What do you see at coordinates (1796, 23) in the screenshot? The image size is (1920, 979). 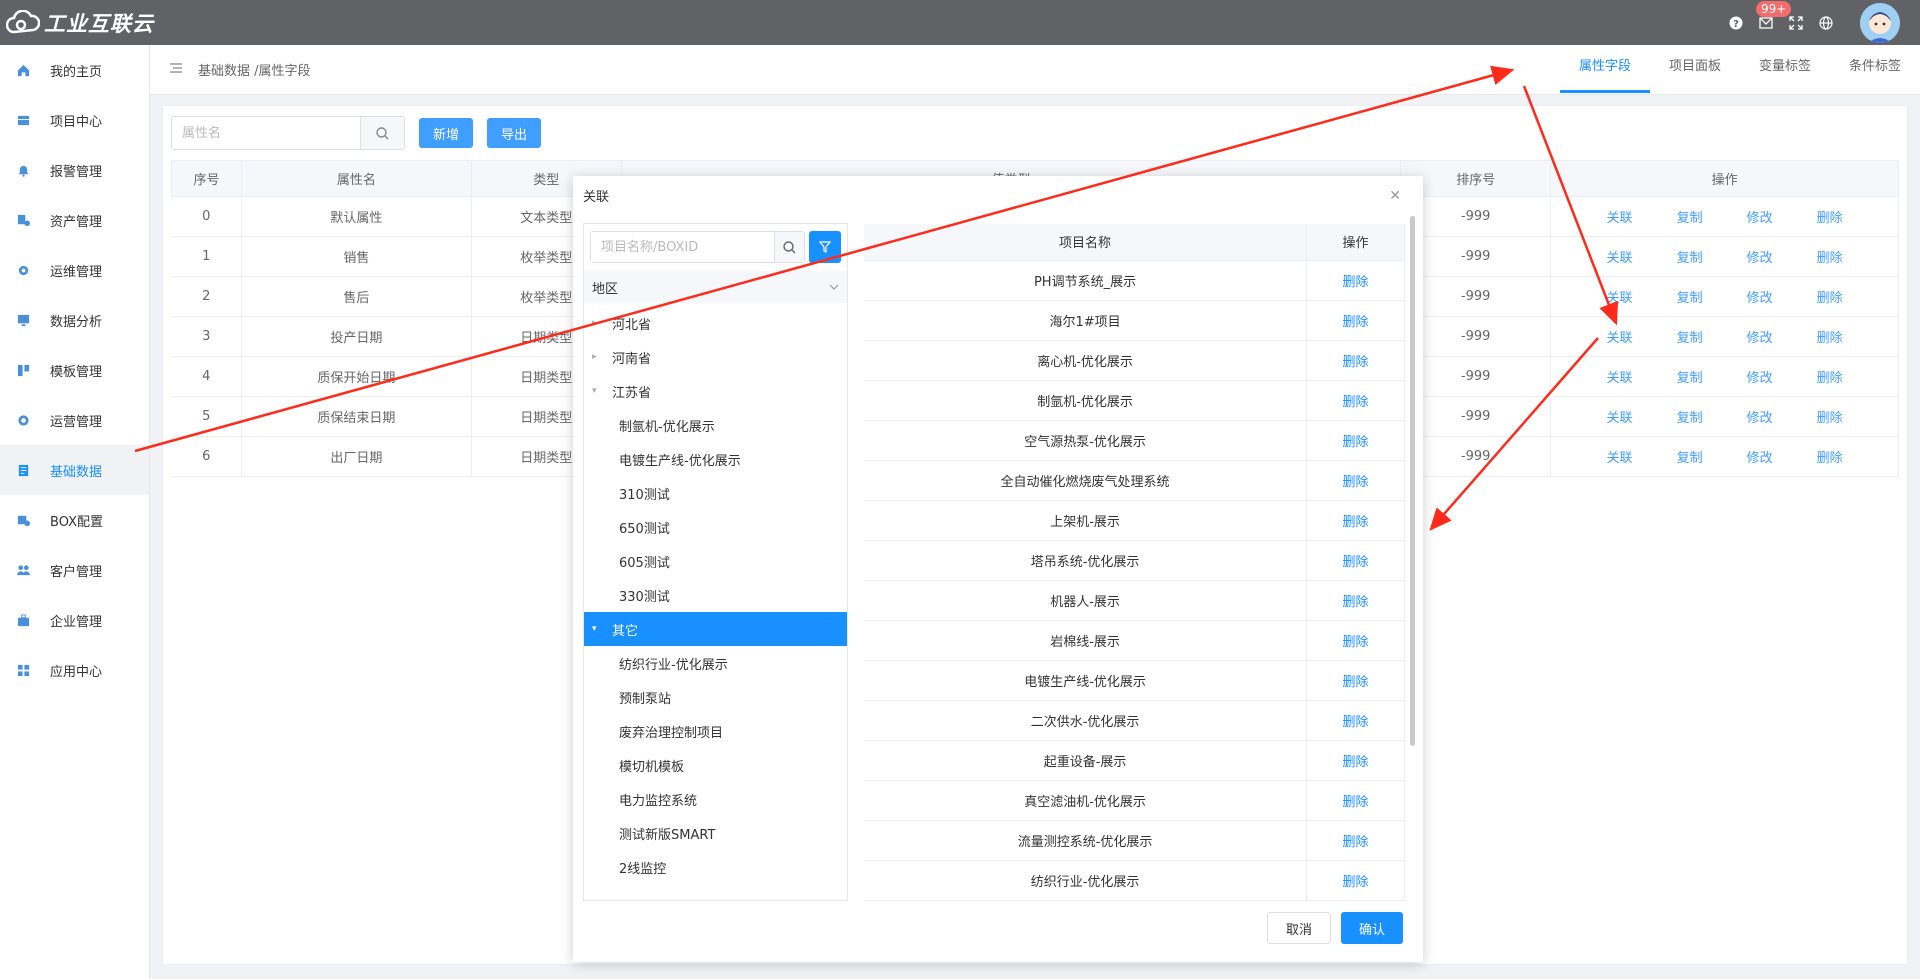 I see `fullscreen-icon` at bounding box center [1796, 23].